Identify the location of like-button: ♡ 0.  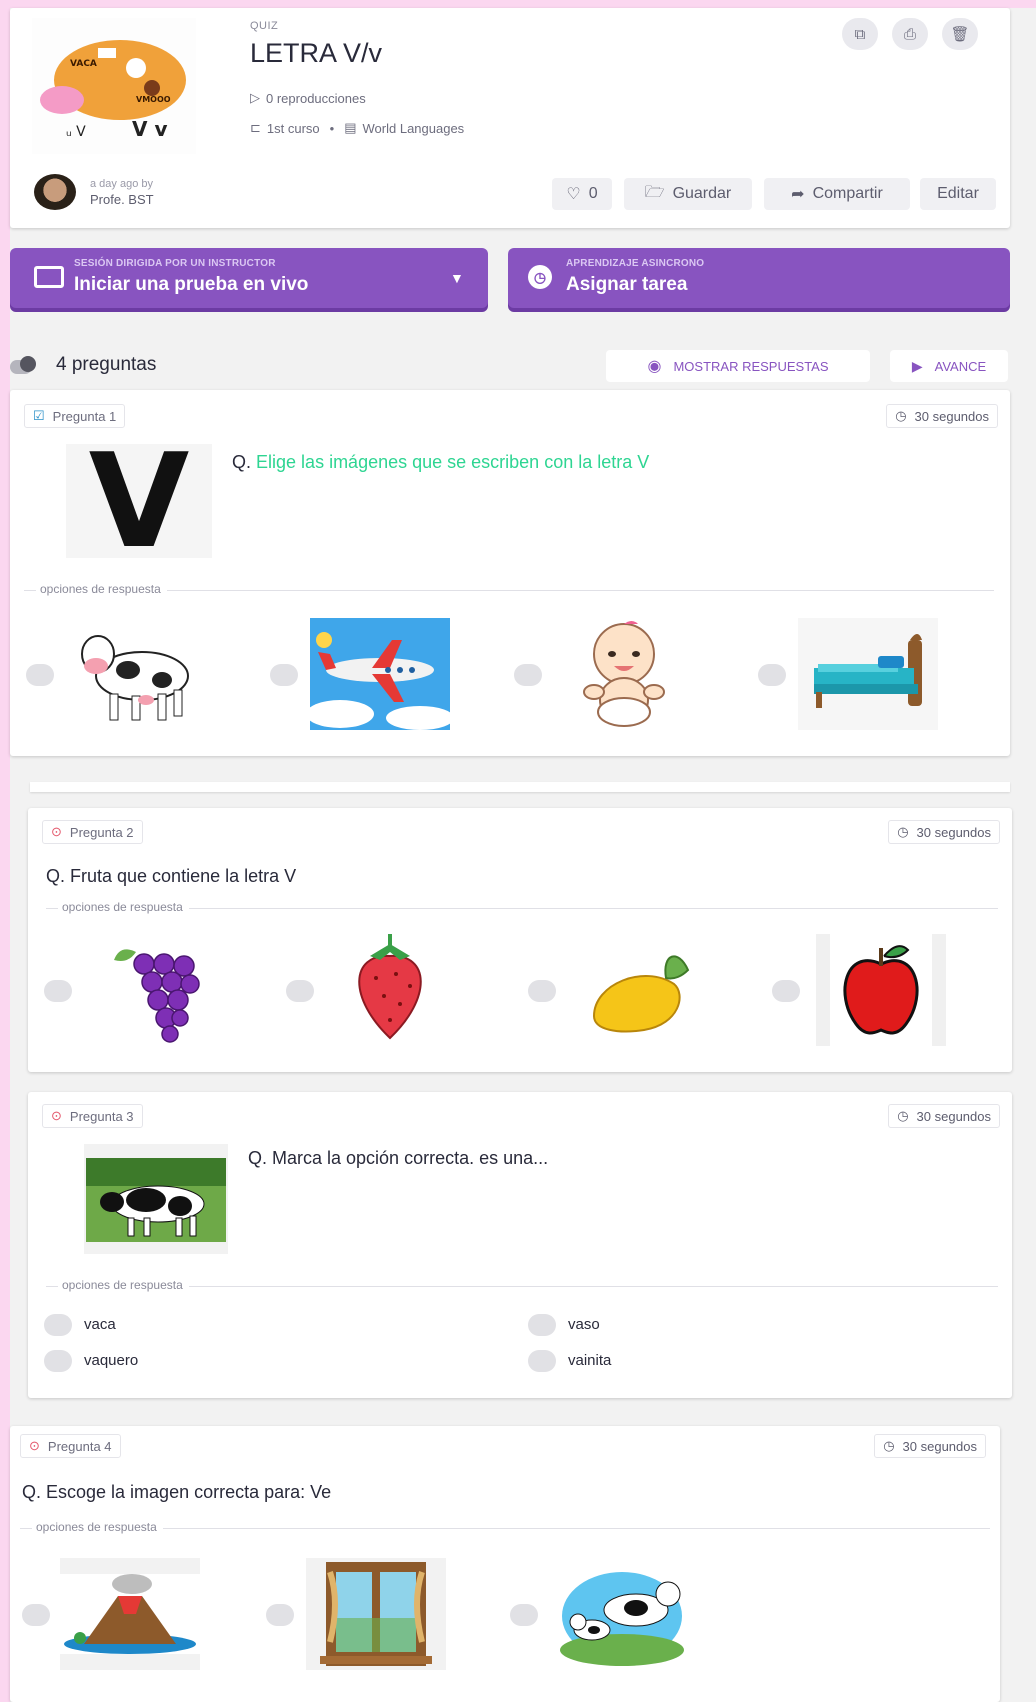
(582, 194).